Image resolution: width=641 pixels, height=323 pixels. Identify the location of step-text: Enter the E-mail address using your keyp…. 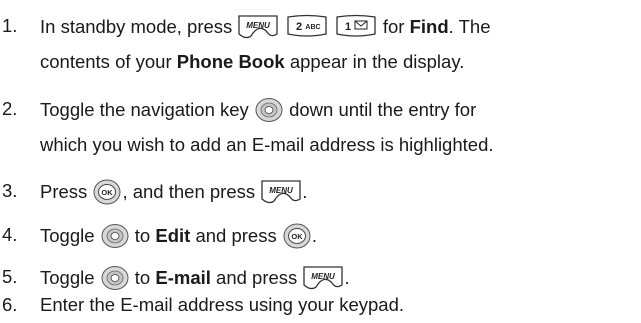
(222, 304).